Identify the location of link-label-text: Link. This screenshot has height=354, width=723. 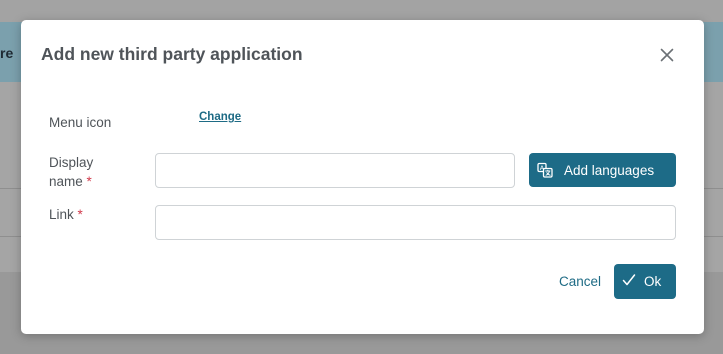
(61, 214).